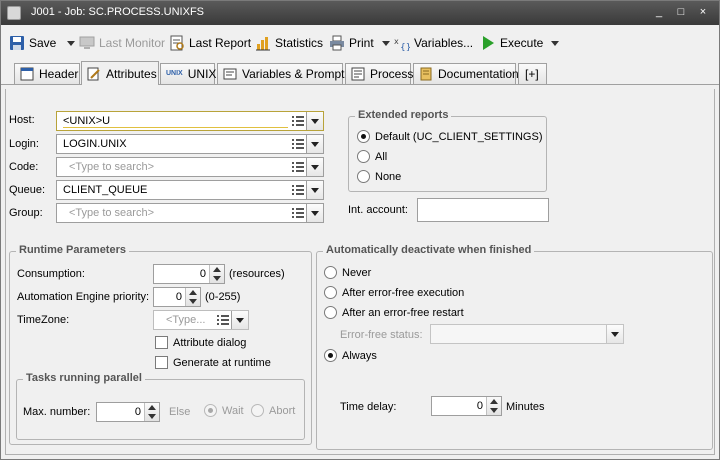 The width and height of the screenshot is (720, 460). Describe the element at coordinates (314, 144) in the screenshot. I see `login-dropdown-button` at that location.